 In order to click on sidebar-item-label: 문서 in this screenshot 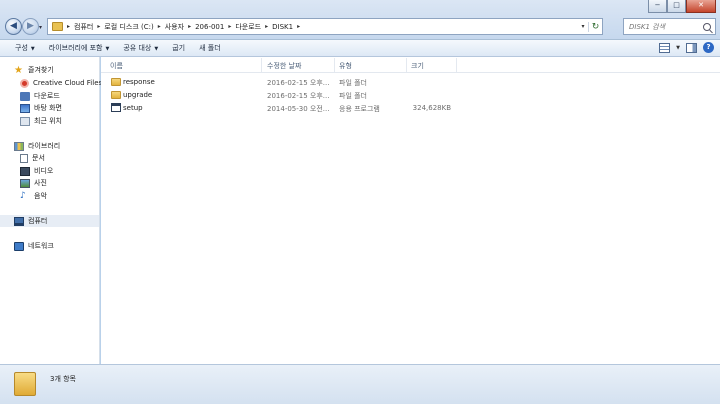, I will do `click(38, 158)`.